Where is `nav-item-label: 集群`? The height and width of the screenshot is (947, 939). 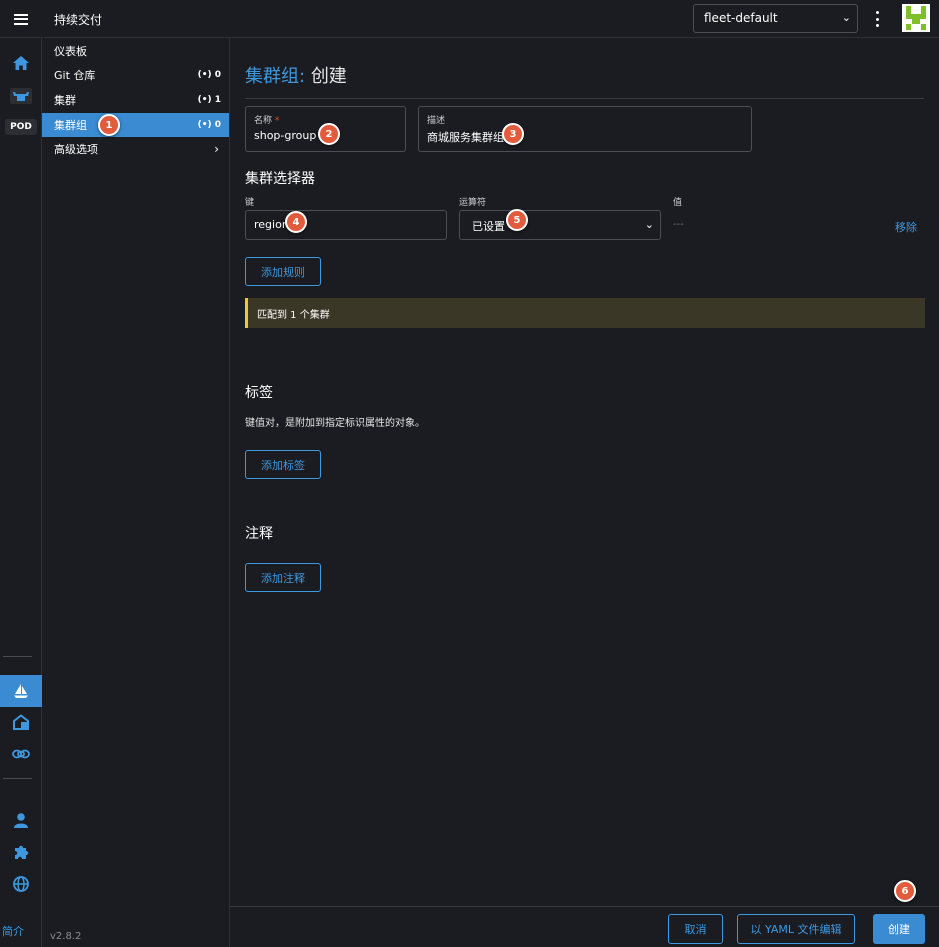 nav-item-label: 集群 is located at coordinates (65, 100).